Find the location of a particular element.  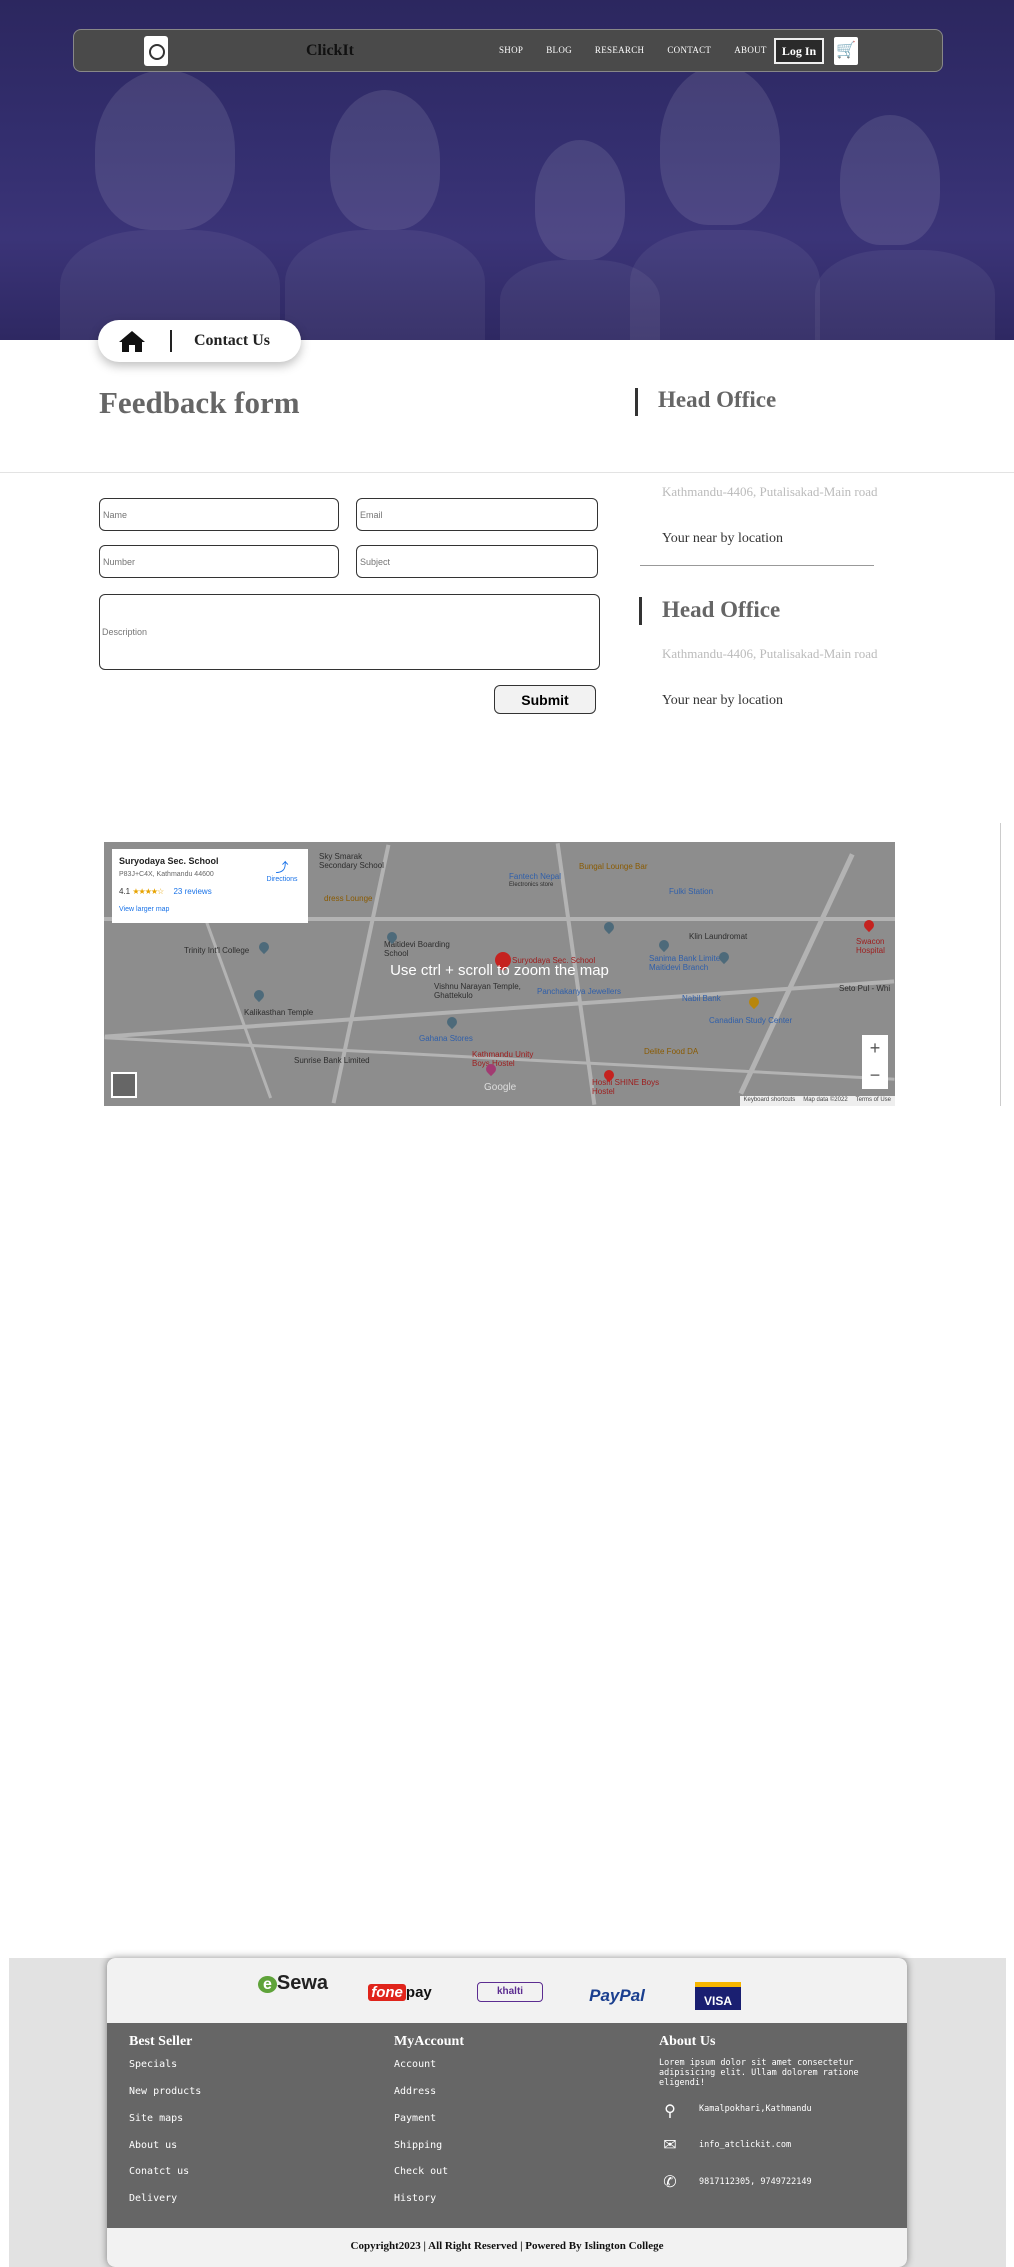

phone-icon: ✆ is located at coordinates (670, 2182).